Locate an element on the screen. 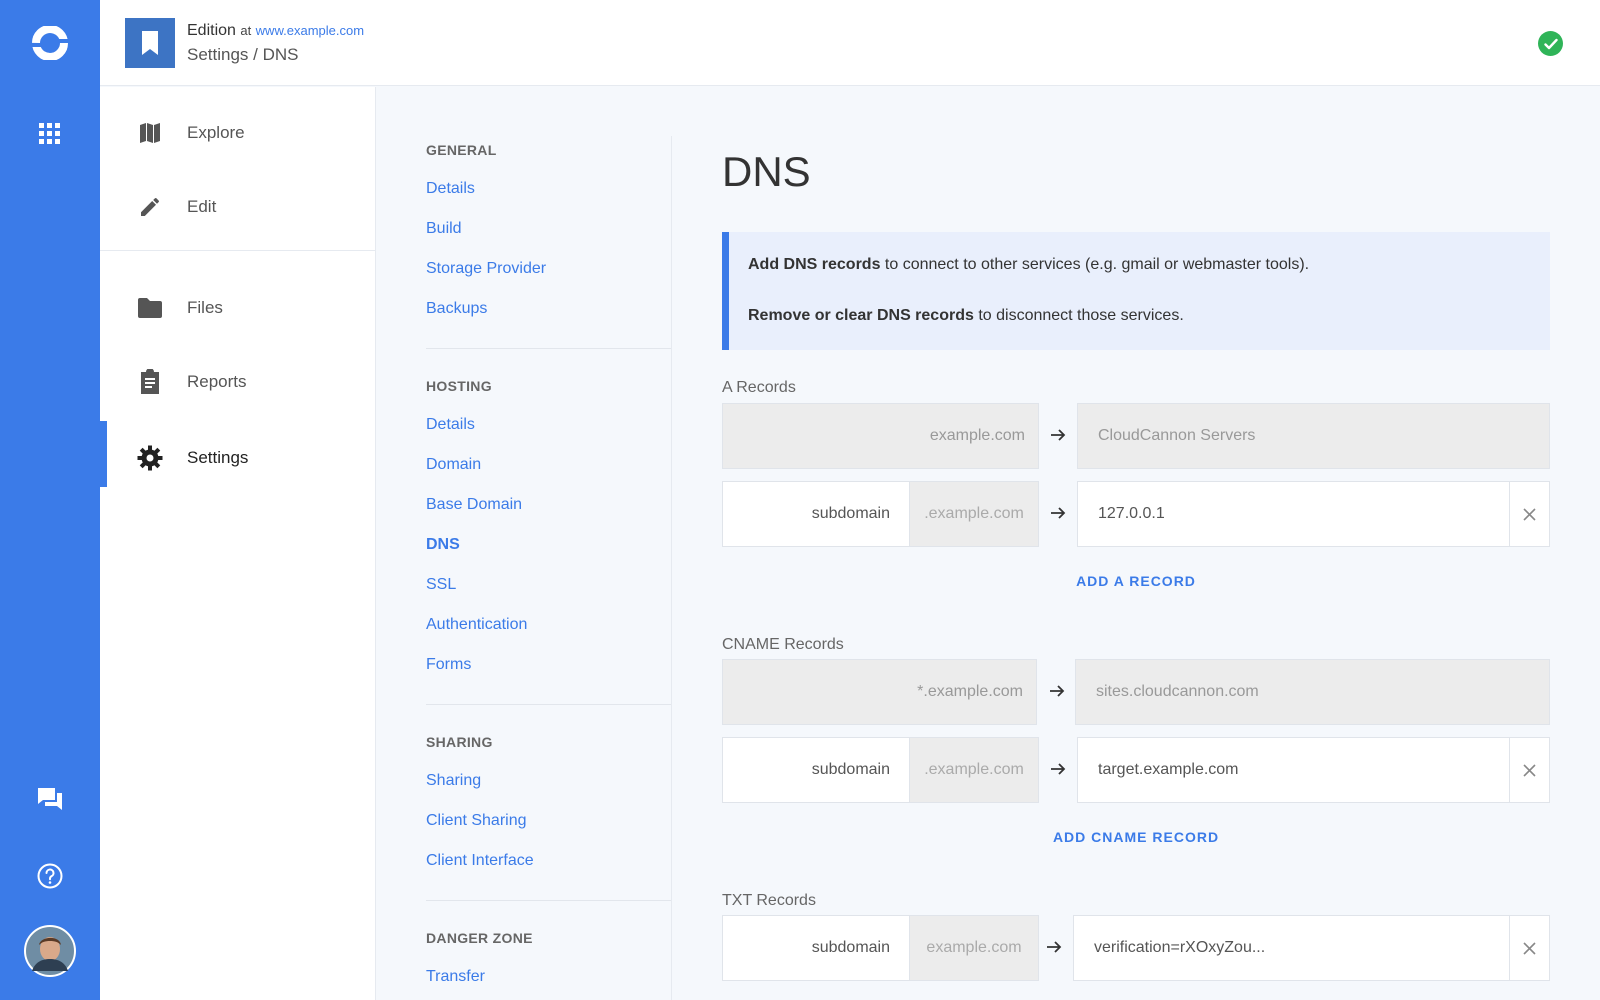 The width and height of the screenshot is (1600, 1000). help-icon is located at coordinates (50, 876).